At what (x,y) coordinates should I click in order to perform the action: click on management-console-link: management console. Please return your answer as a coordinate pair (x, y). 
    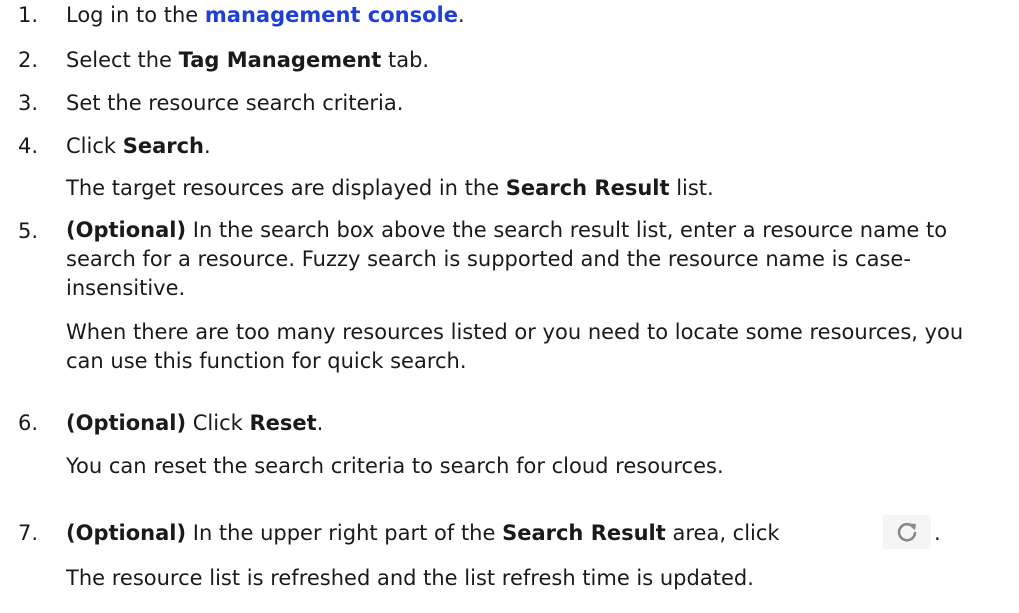
    Looking at the image, I should click on (331, 15).